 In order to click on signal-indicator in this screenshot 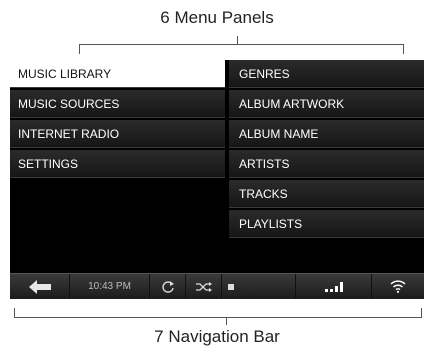, I will do `click(334, 286)`.